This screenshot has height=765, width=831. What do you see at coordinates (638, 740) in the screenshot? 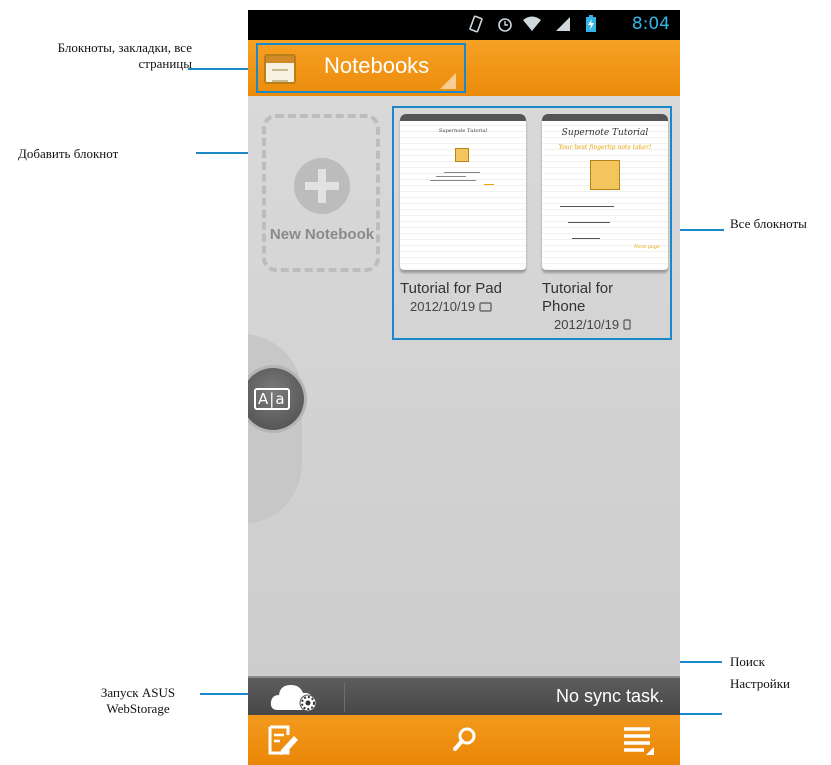
I see `menu-icon` at bounding box center [638, 740].